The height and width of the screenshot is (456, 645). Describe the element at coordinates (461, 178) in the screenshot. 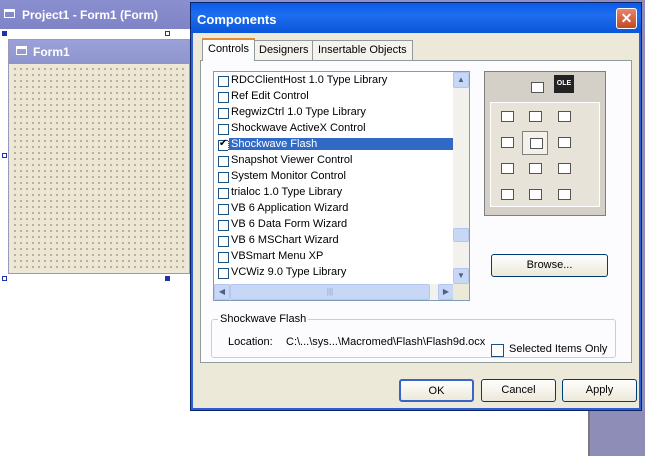

I see `vertical-scrollbar: ▲ ▼` at that location.